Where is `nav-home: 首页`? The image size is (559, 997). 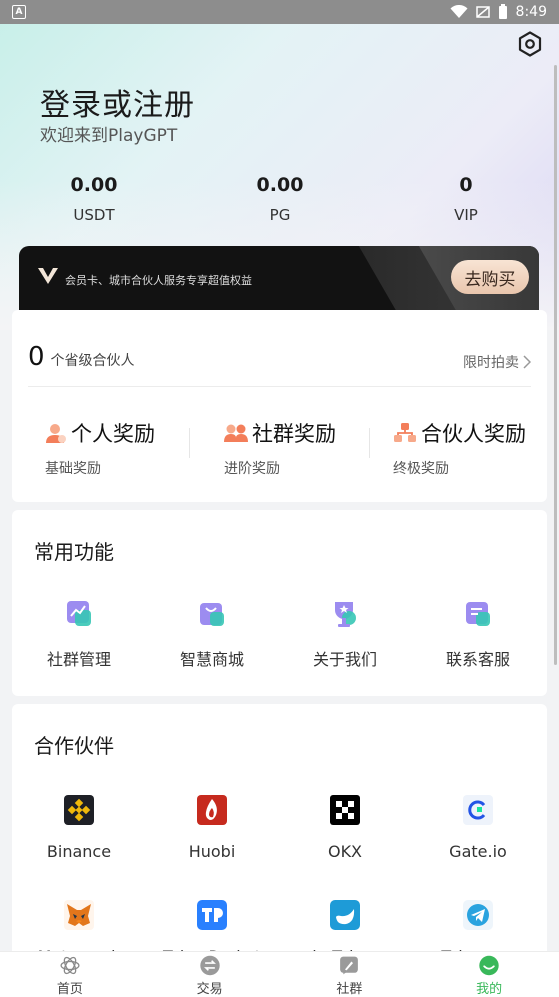 nav-home: 首页 is located at coordinates (70, 974).